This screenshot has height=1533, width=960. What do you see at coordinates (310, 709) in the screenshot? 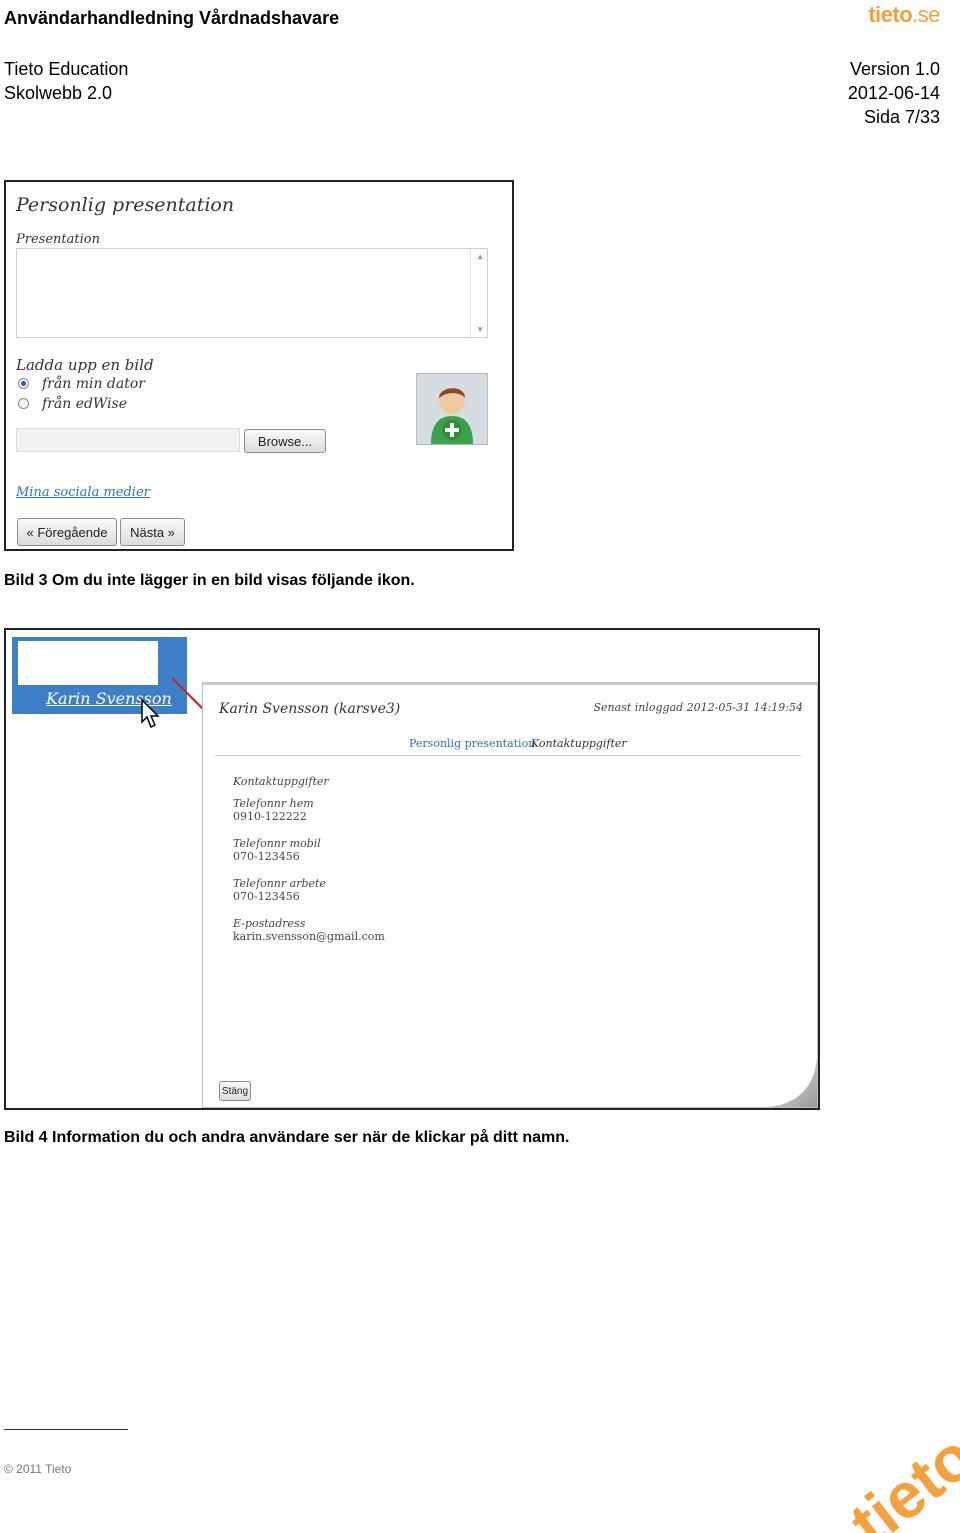
I see `profile-name: Karin Svensson (karsve3)` at bounding box center [310, 709].